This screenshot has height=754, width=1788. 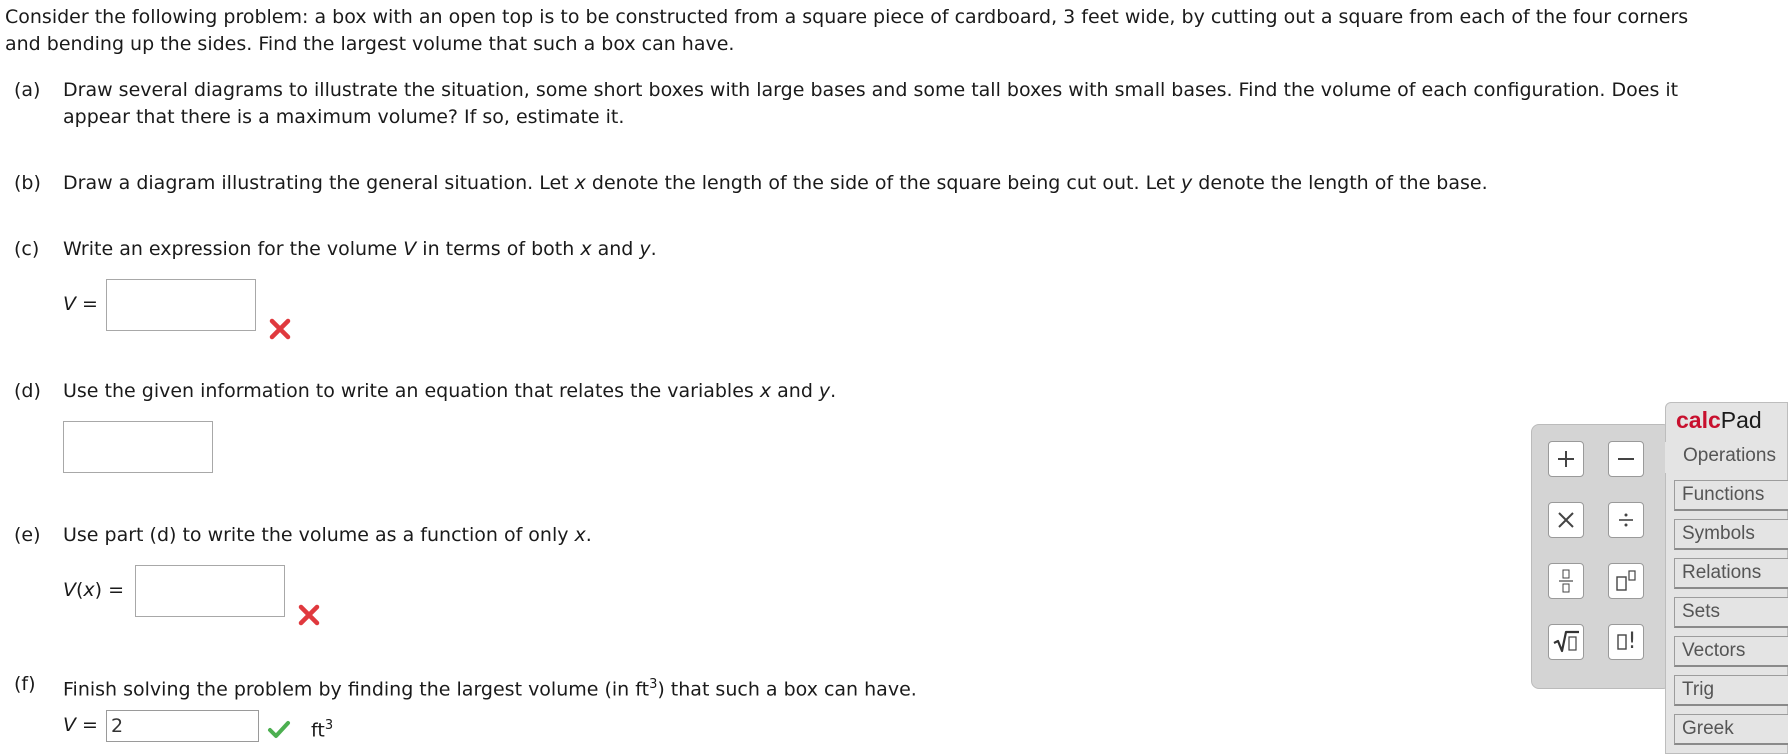 I want to click on var-v: V, so click(x=410, y=249).